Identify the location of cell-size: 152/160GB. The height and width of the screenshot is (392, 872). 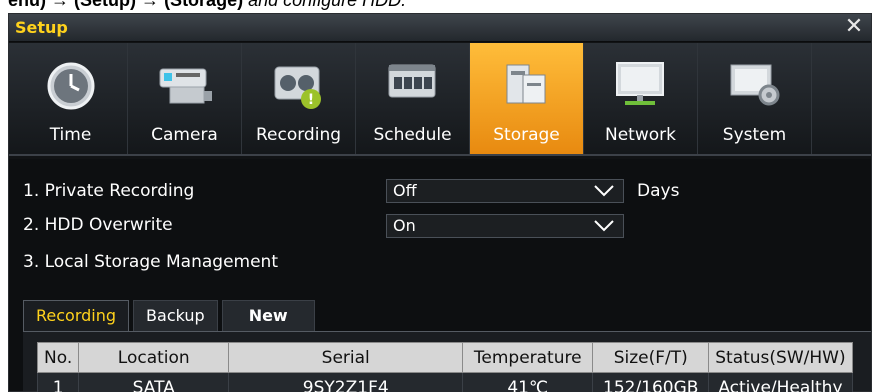
(651, 382).